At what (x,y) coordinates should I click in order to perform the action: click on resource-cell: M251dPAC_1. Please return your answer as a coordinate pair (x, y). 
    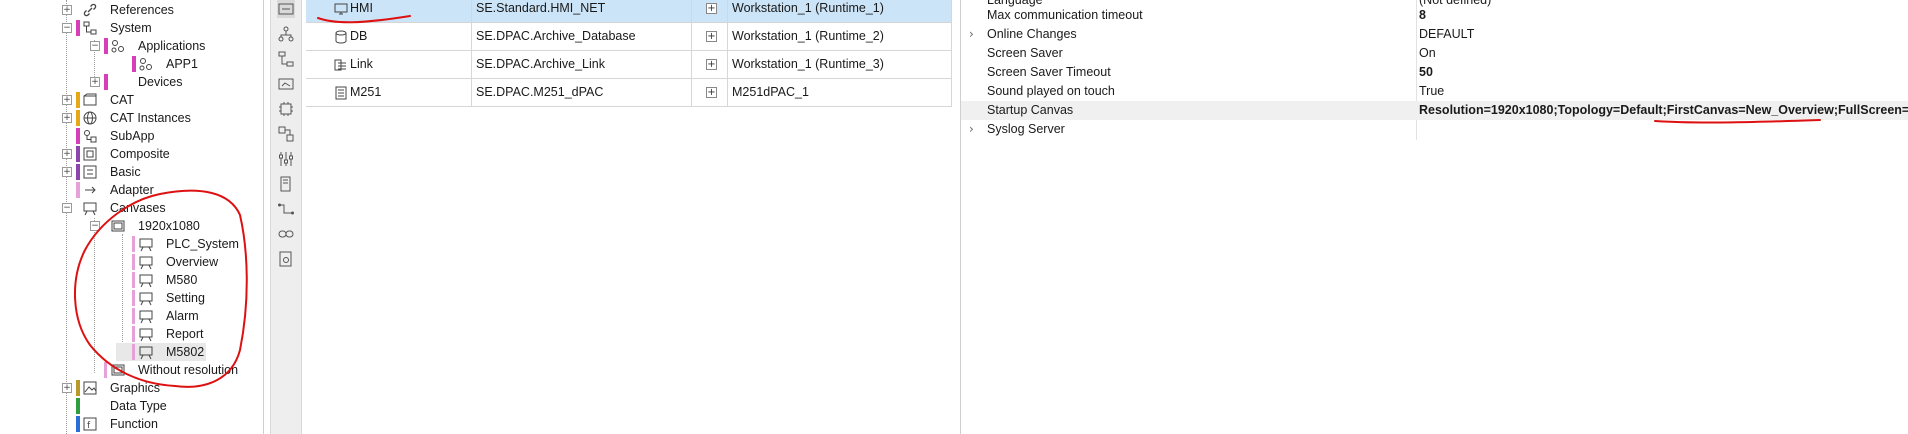
    Looking at the image, I should click on (840, 92).